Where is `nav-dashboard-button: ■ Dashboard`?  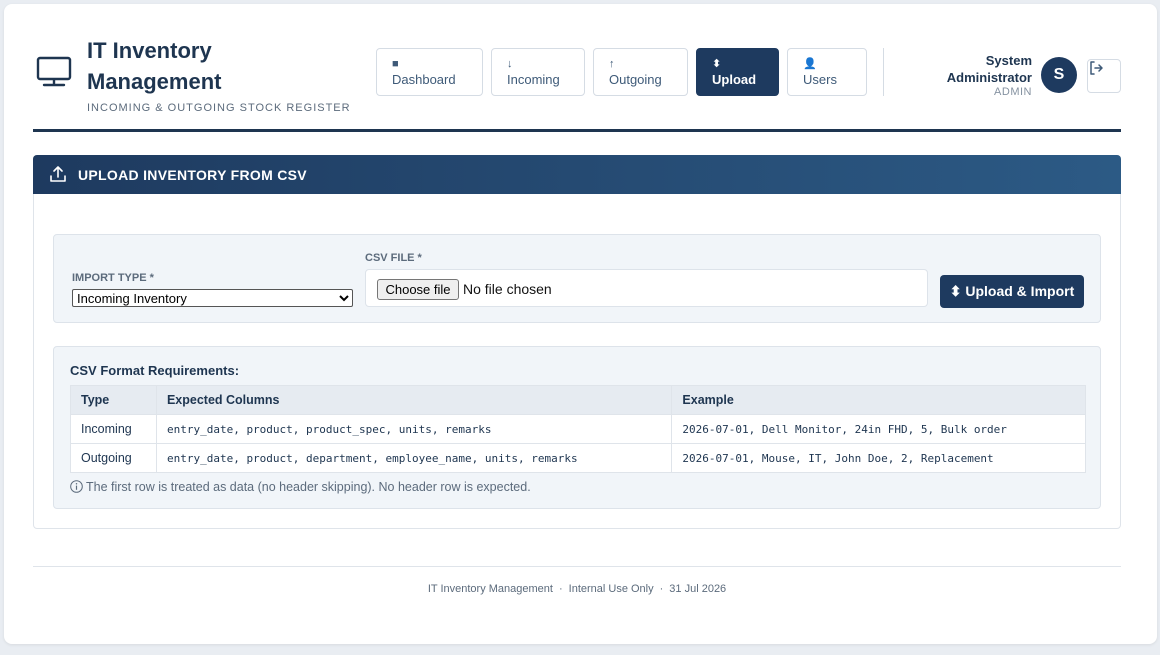 nav-dashboard-button: ■ Dashboard is located at coordinates (429, 72).